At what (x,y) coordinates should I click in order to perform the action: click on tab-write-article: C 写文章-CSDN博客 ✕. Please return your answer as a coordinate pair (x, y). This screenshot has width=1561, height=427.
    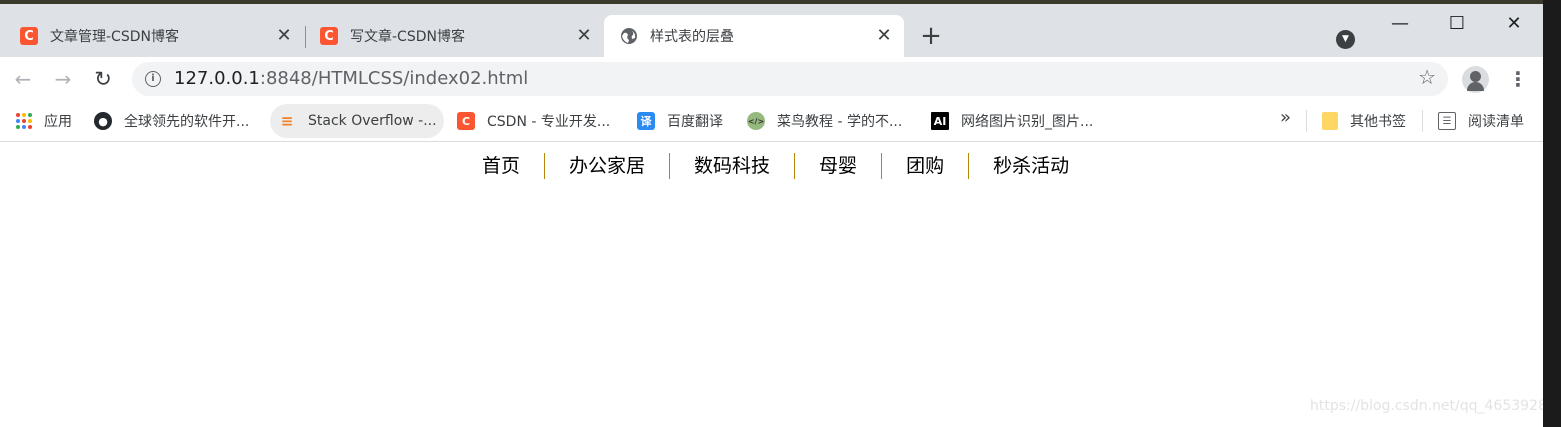
    Looking at the image, I should click on (455, 36).